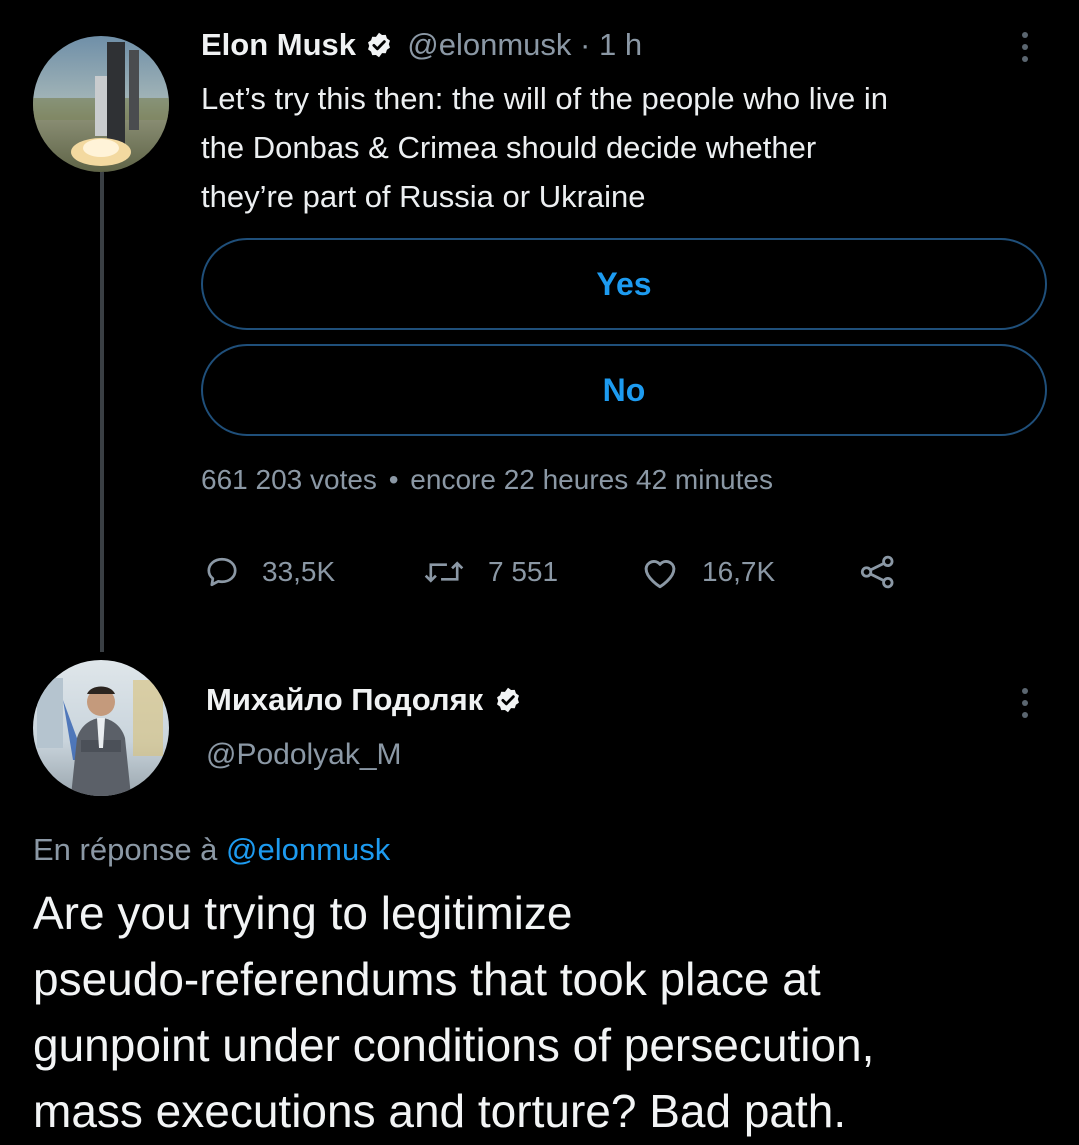 This screenshot has height=1145, width=1079. I want to click on like-icon, so click(660, 574).